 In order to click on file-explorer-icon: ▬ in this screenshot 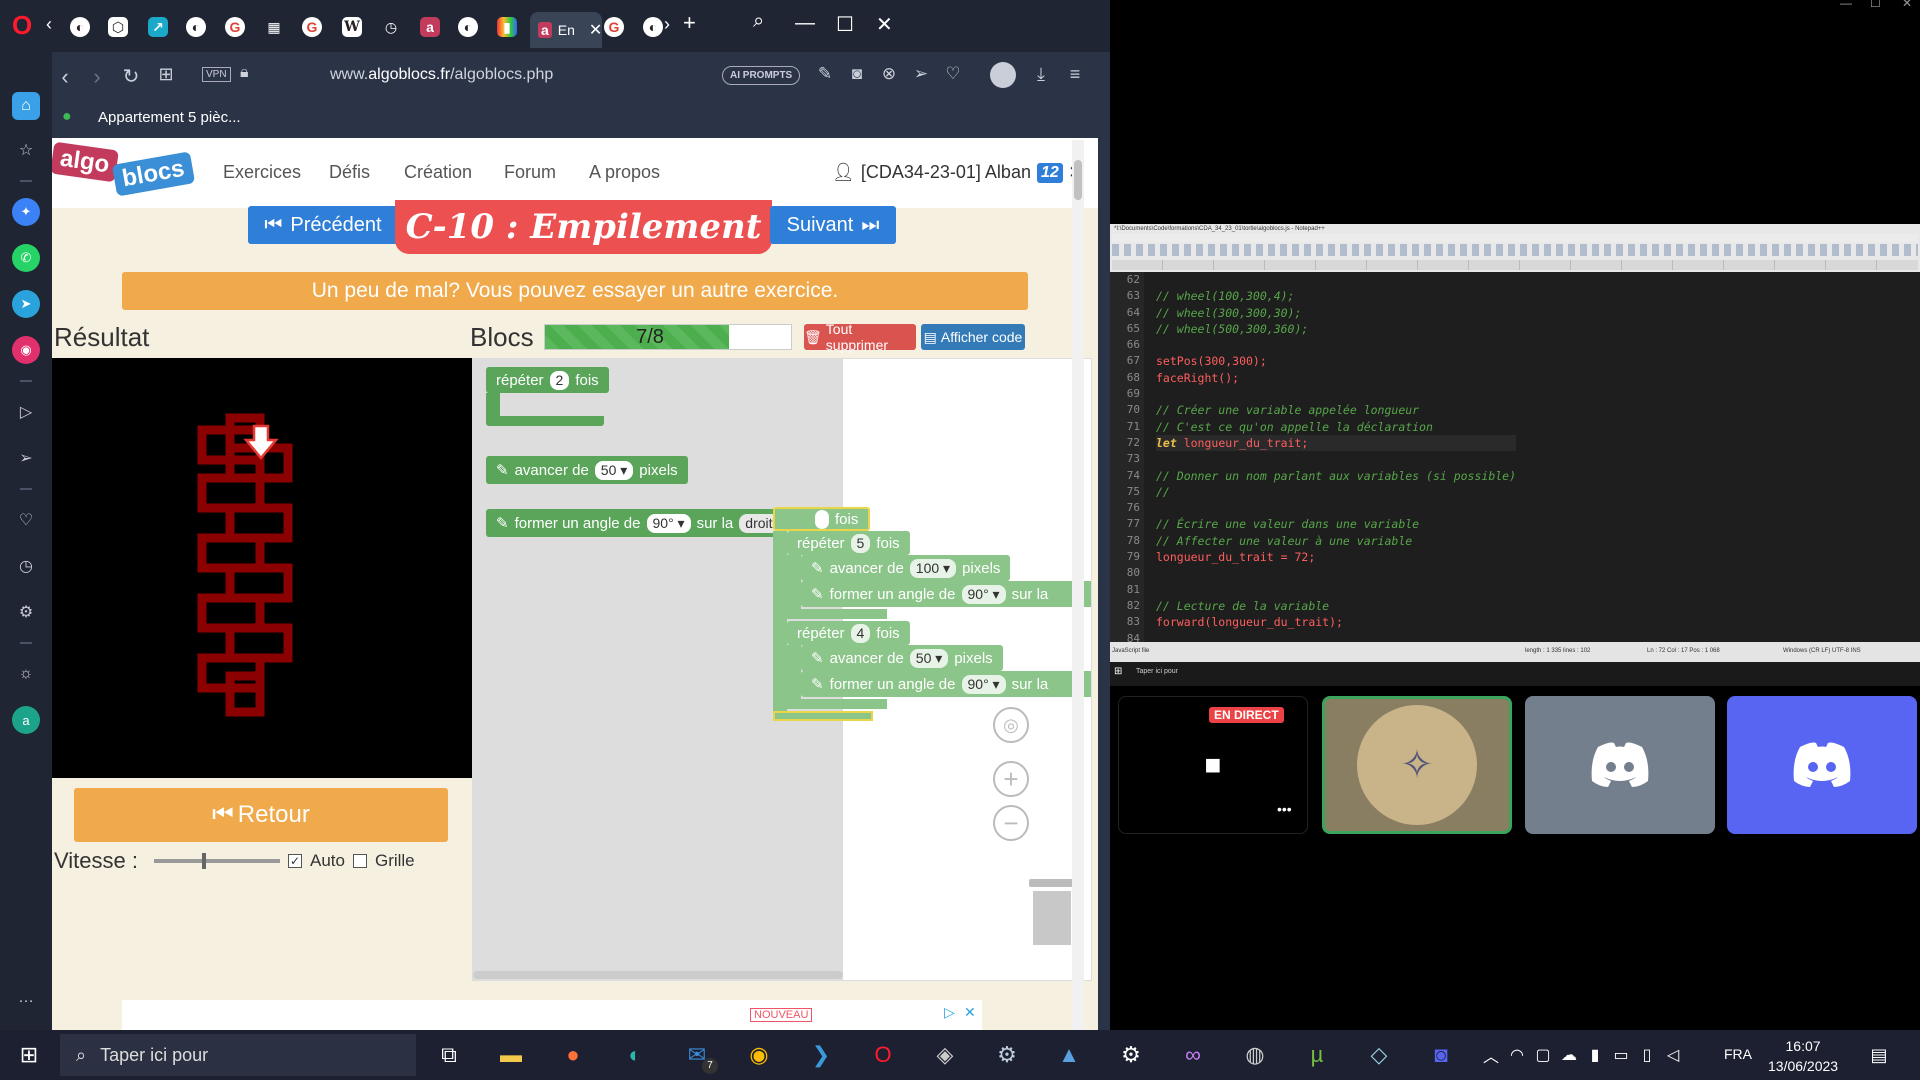, I will do `click(511, 1055)`.